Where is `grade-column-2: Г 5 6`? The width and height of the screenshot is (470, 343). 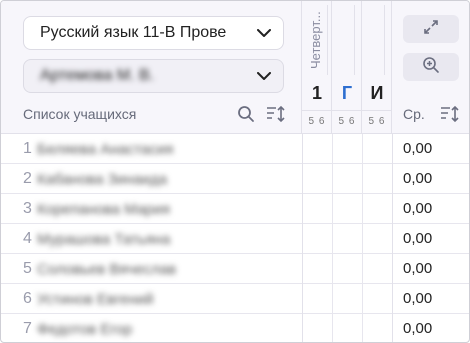 grade-column-2: Г 5 6 is located at coordinates (347, 67).